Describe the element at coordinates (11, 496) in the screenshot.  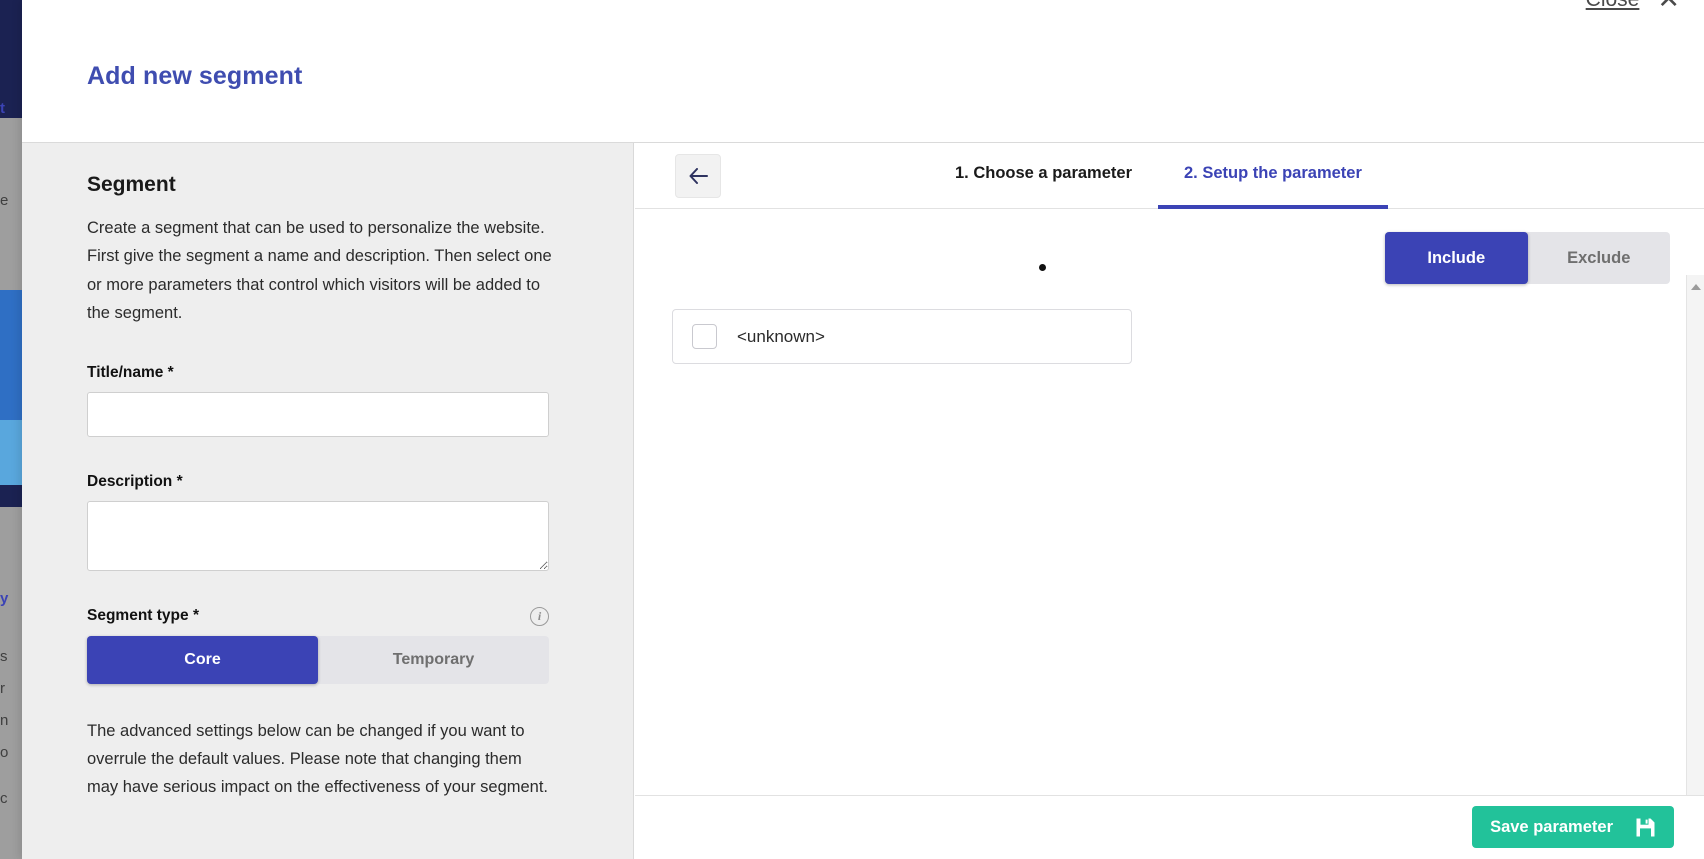
I see `background-strip` at that location.